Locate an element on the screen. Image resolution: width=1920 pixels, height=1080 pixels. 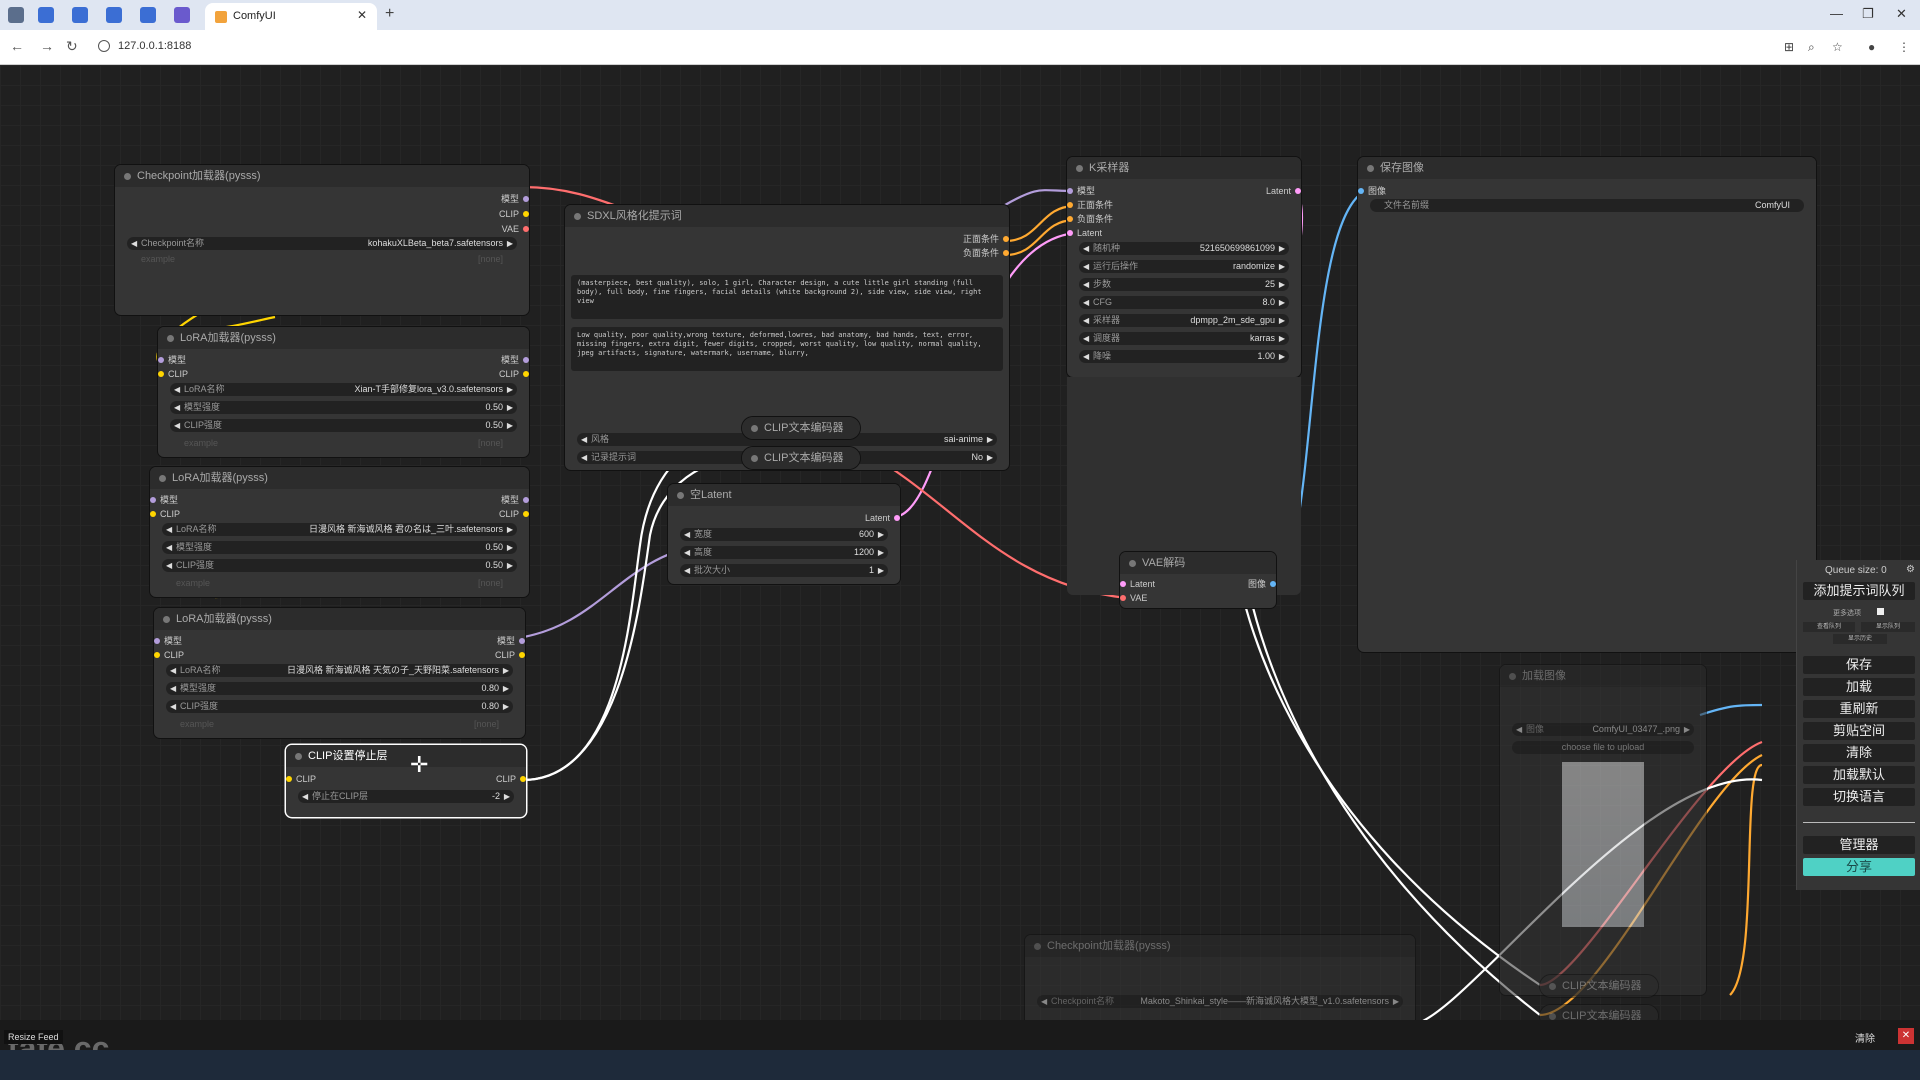
node-title: 空Latent is located at coordinates (784, 495).